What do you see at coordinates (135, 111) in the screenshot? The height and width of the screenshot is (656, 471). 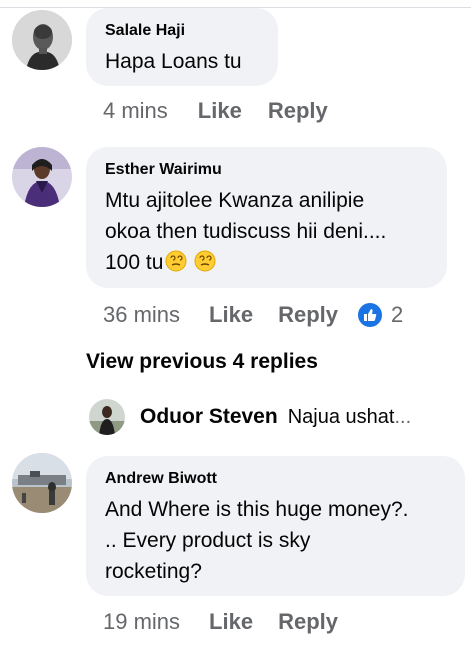 I see `comment-timestamp: 4 mins` at bounding box center [135, 111].